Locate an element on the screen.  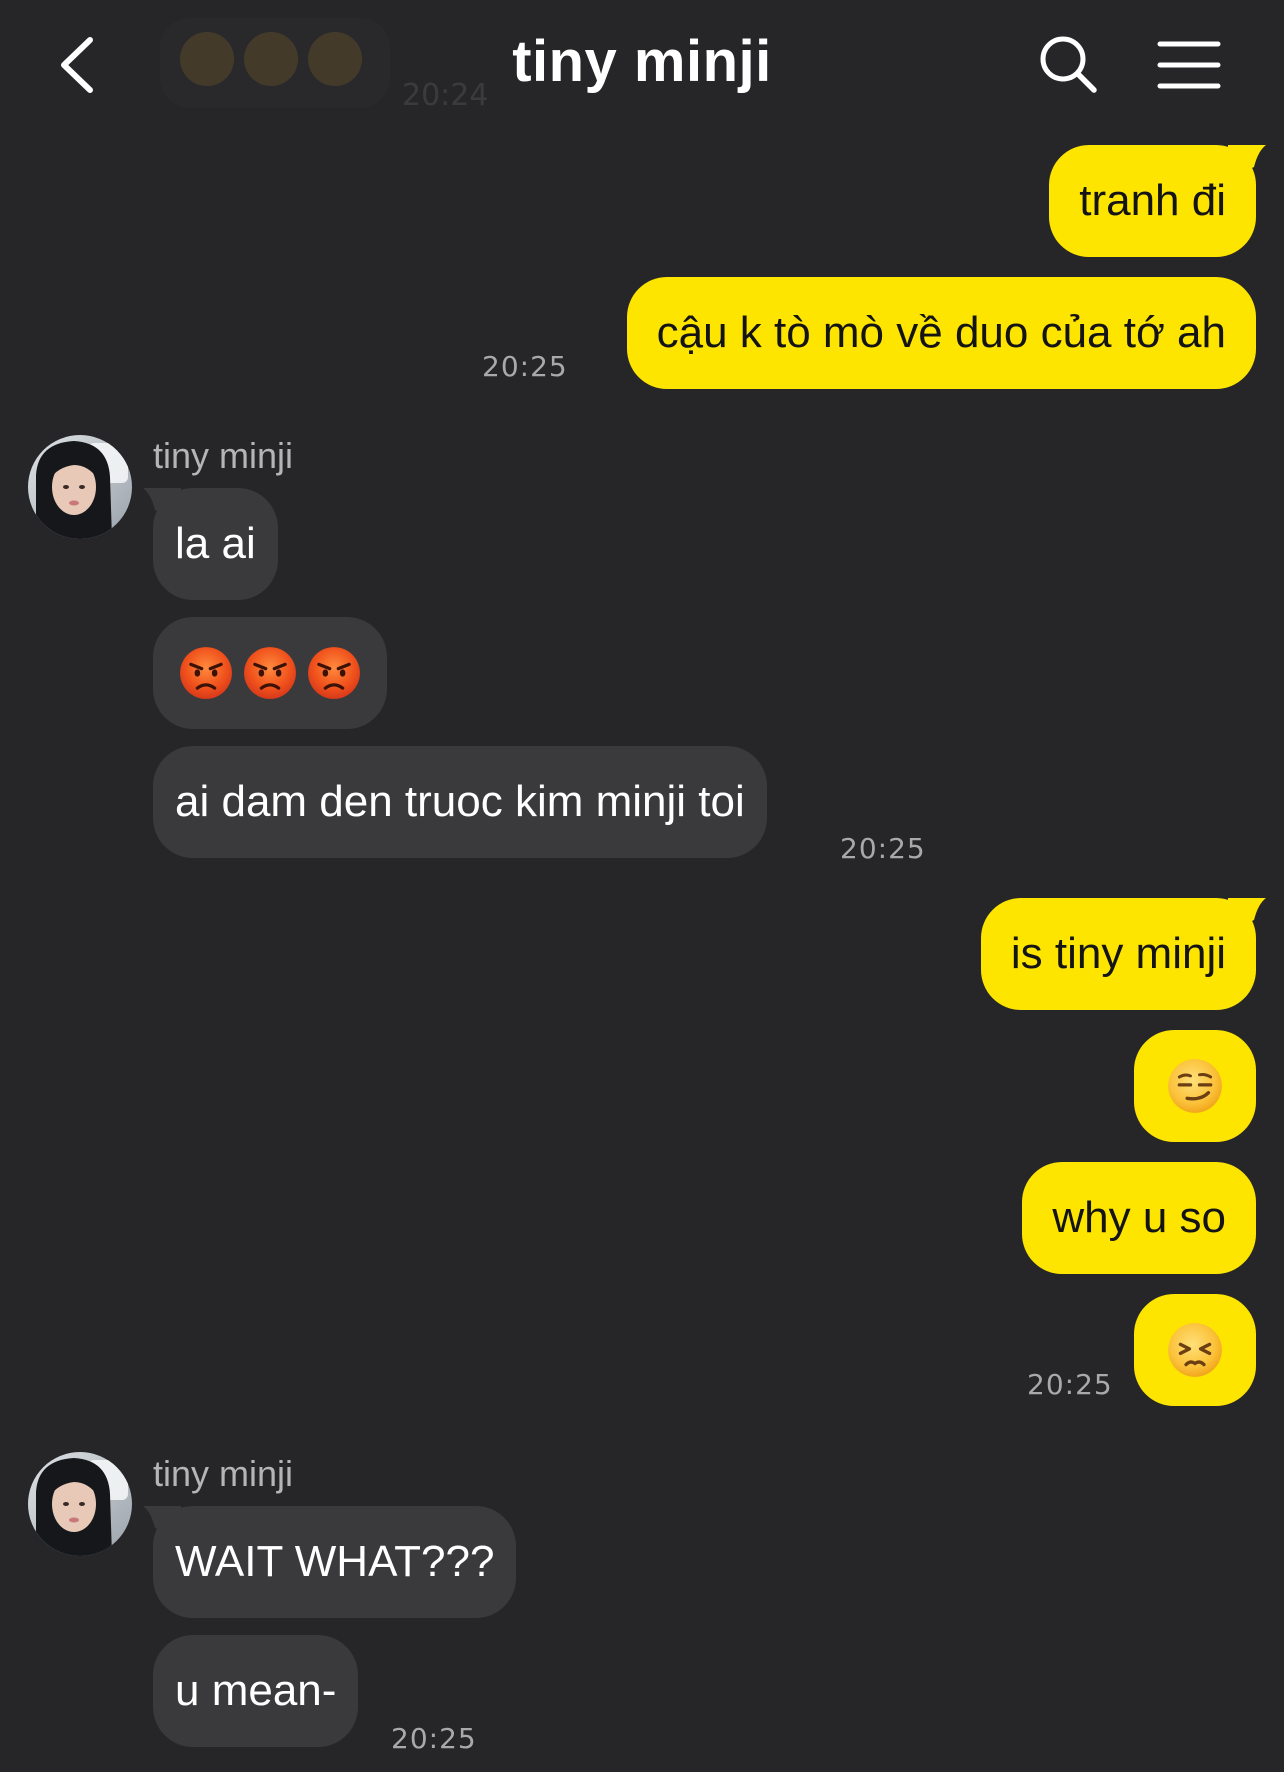
hamburger-menu-icon is located at coordinates (1189, 65).